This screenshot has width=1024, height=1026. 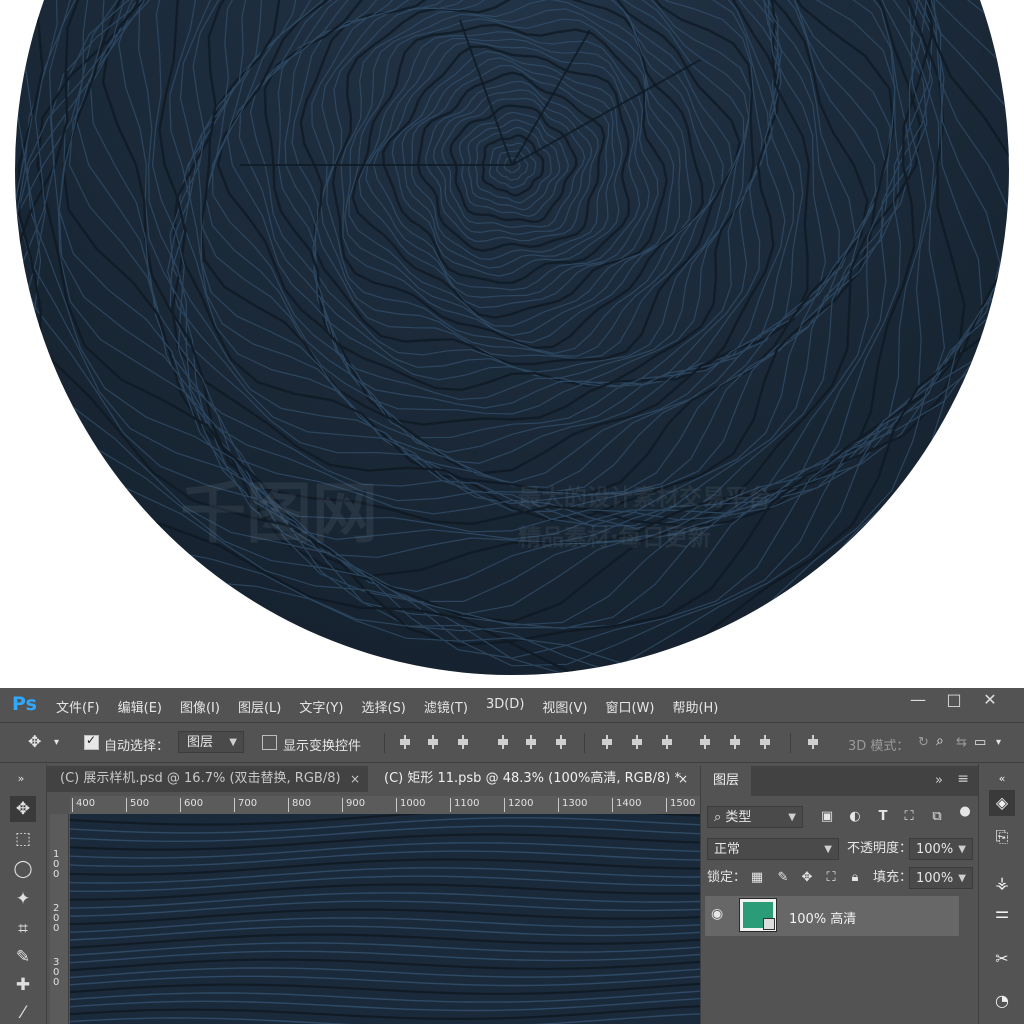 I want to click on adjustments-panel-icon: ◔, so click(x=1002, y=1001).